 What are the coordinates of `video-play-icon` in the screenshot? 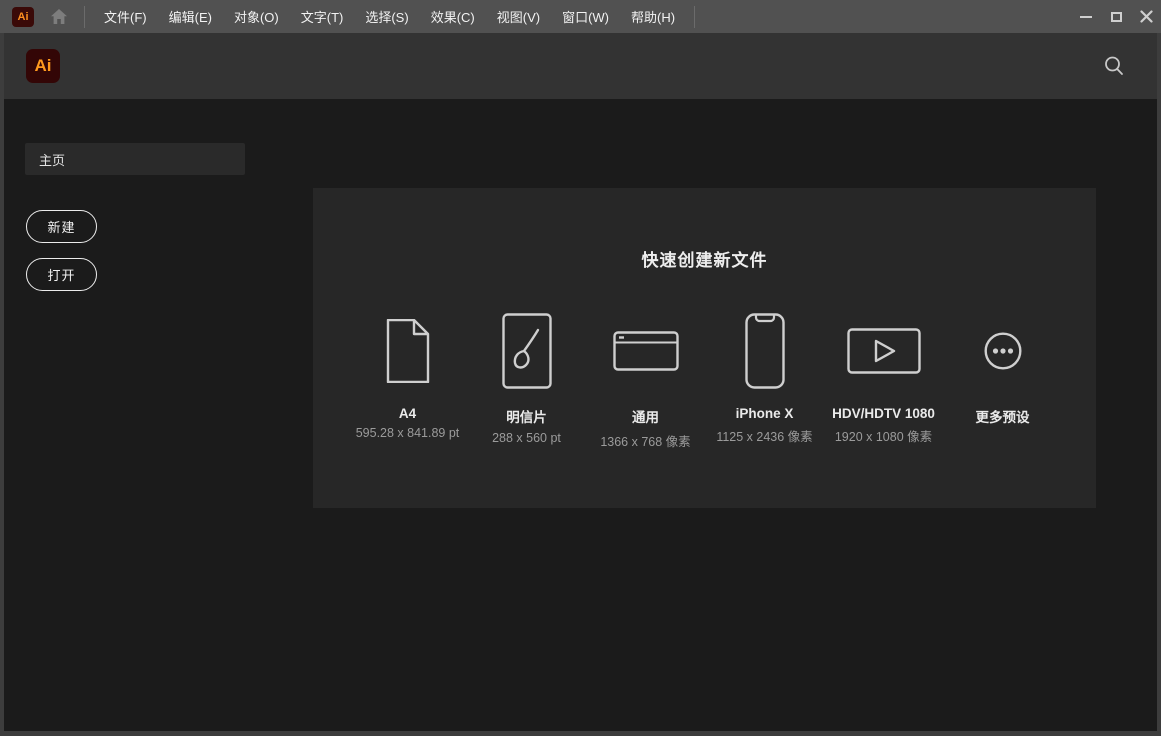 It's located at (883, 351).